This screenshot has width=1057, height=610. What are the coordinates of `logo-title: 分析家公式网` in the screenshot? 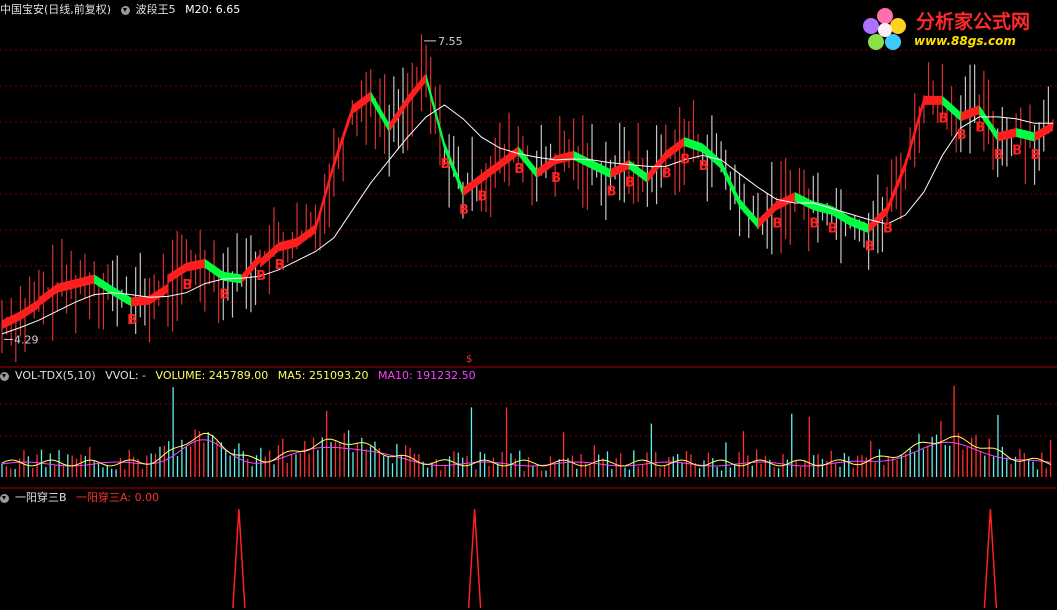 It's located at (973, 22).